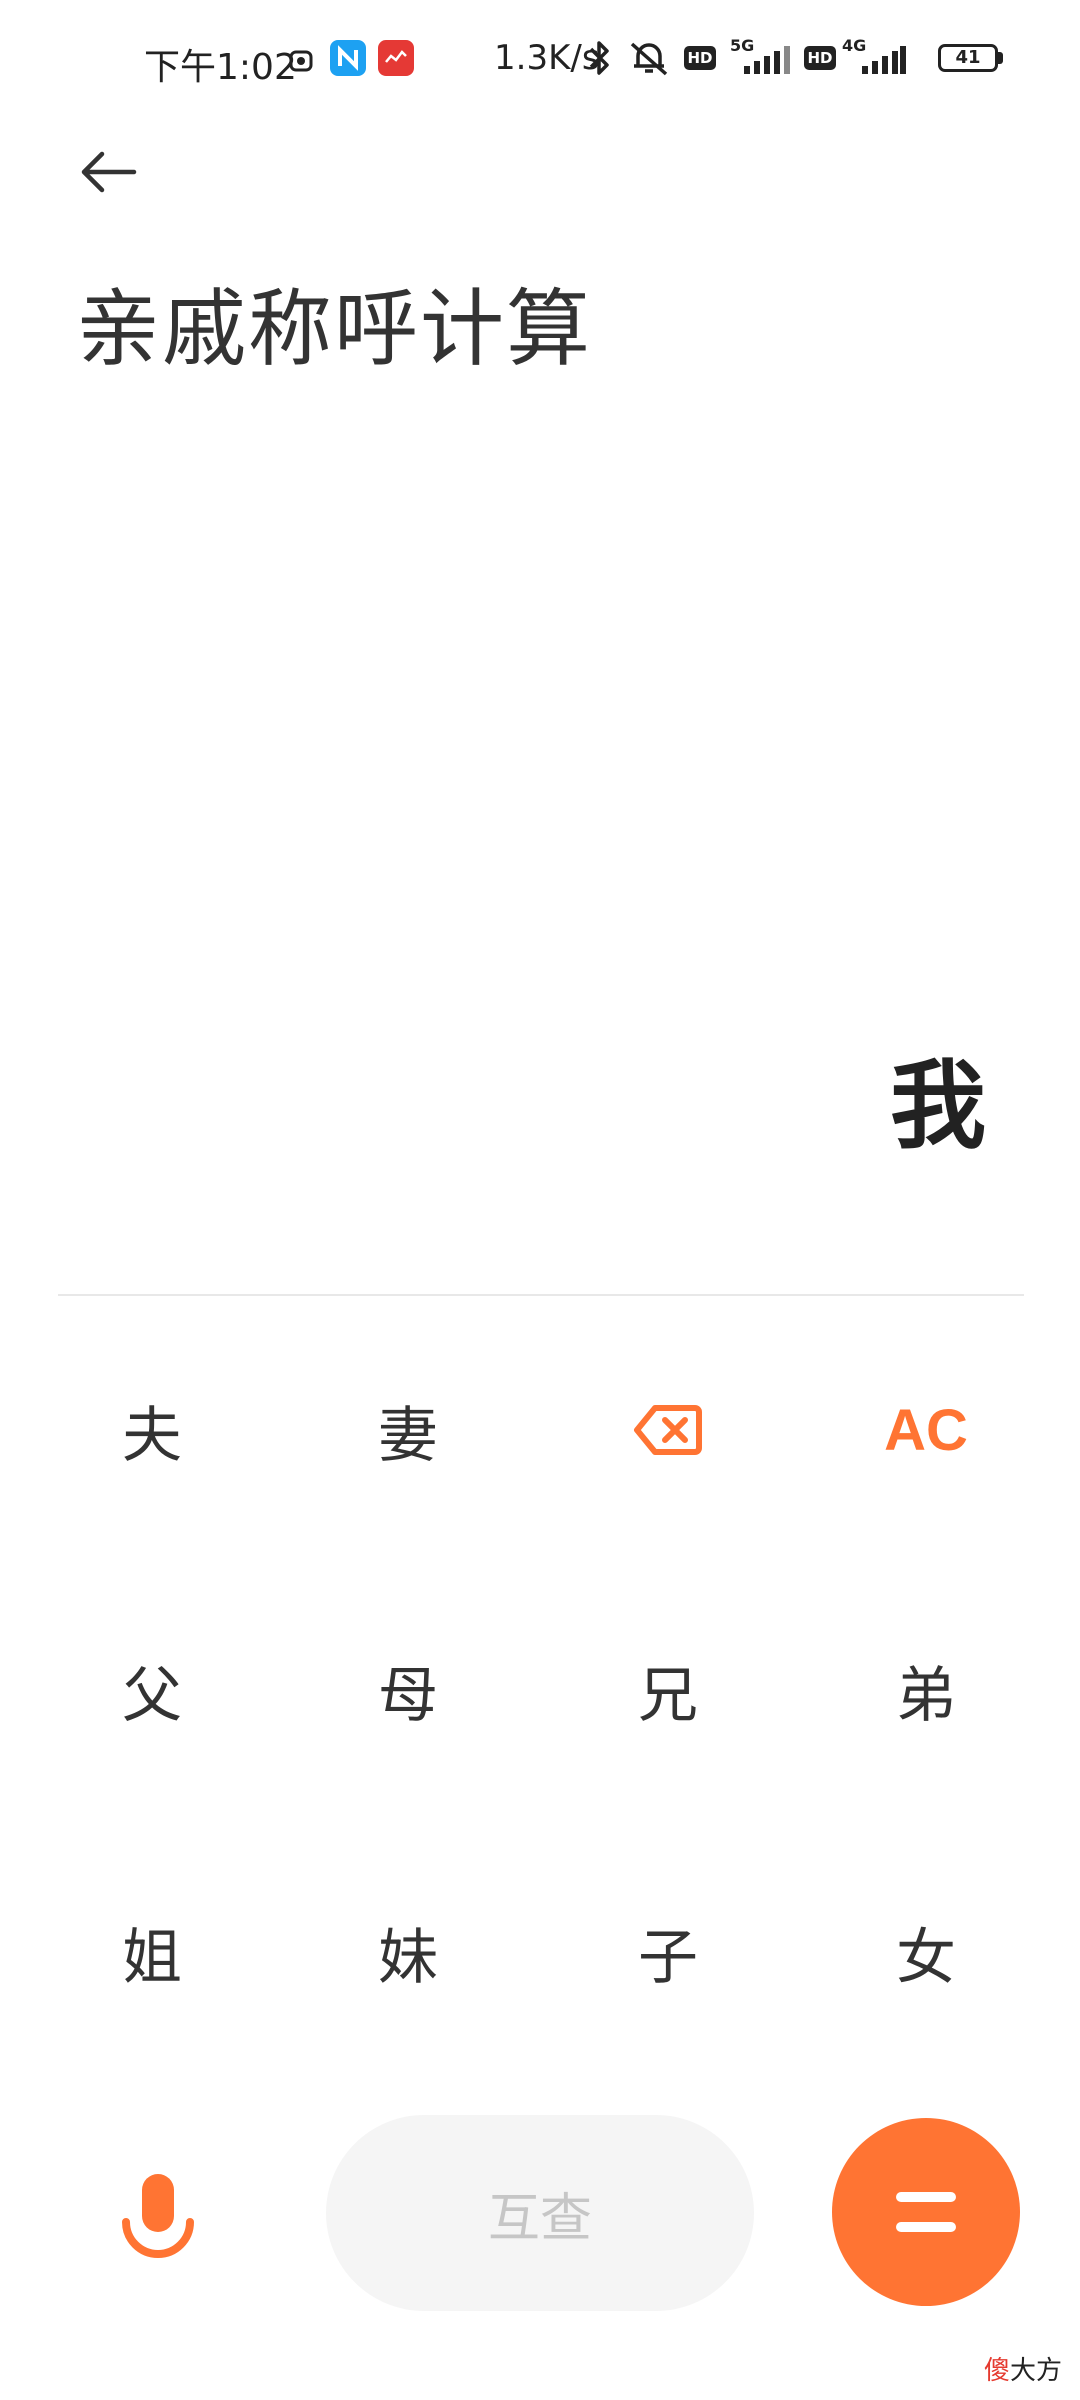  I want to click on key-son: 子, so click(668, 1952).